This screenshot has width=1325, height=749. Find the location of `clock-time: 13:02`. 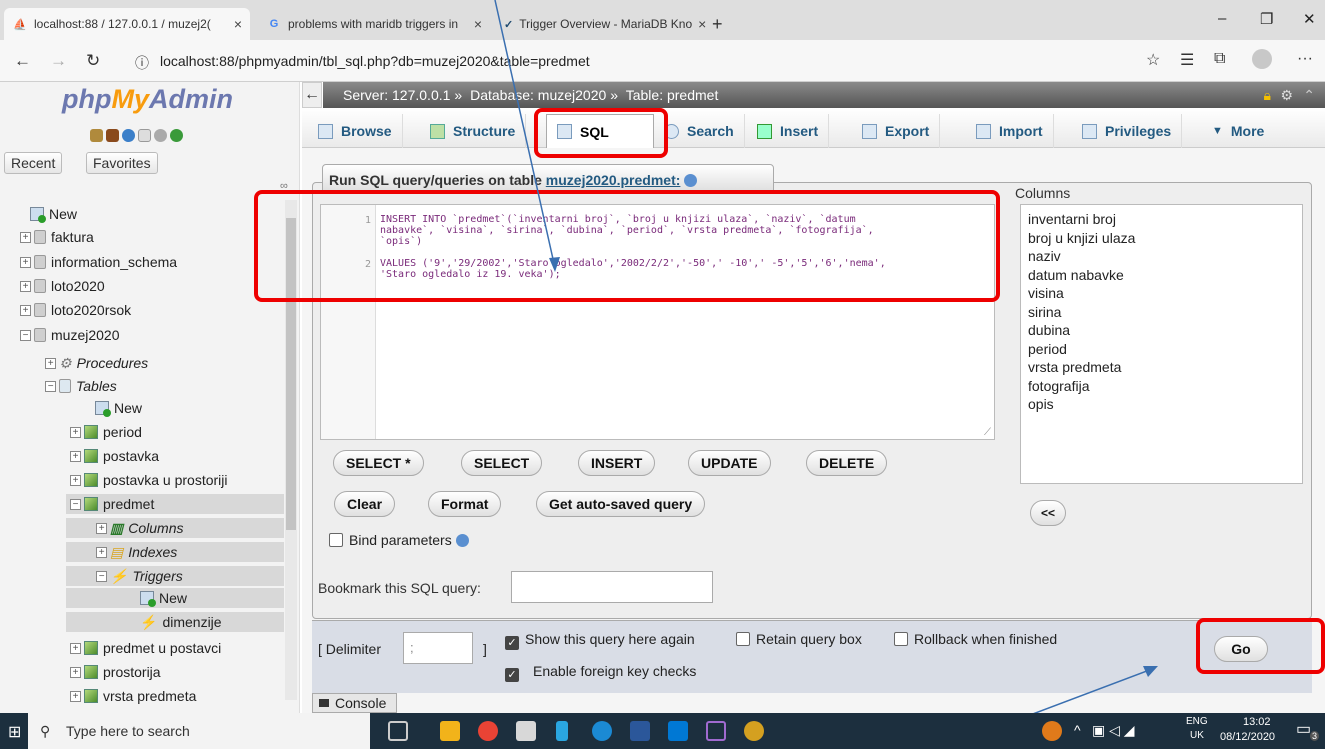

clock-time: 13:02 is located at coordinates (1257, 722).